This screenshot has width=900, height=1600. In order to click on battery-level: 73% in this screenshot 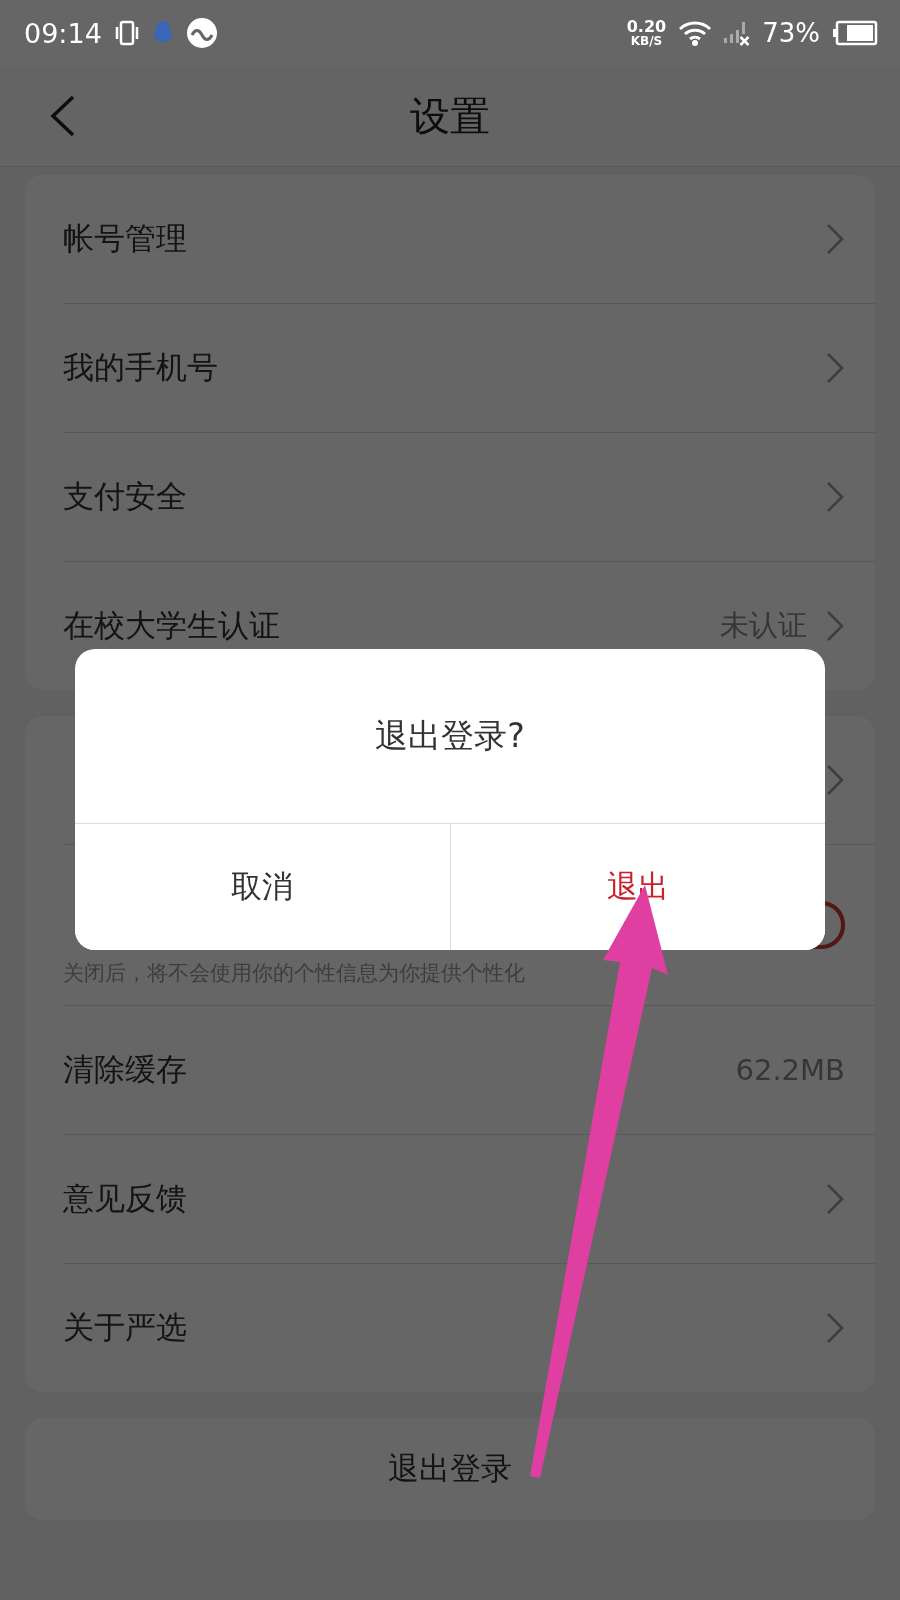, I will do `click(791, 33)`.